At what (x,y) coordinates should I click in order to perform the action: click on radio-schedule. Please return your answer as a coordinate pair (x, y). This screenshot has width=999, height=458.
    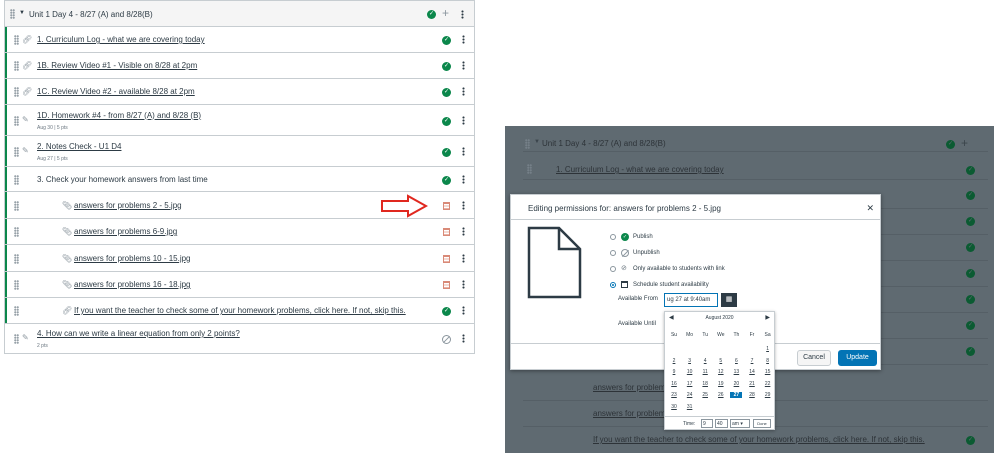
    Looking at the image, I should click on (613, 285).